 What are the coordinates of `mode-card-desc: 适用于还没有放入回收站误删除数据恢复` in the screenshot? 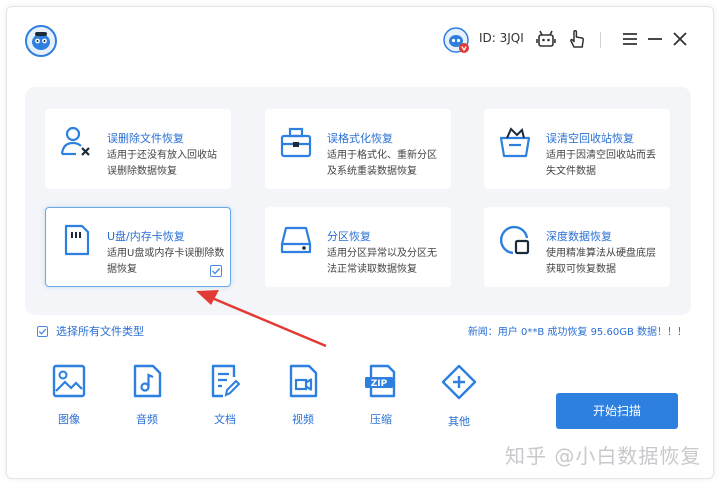 It's located at (162, 163).